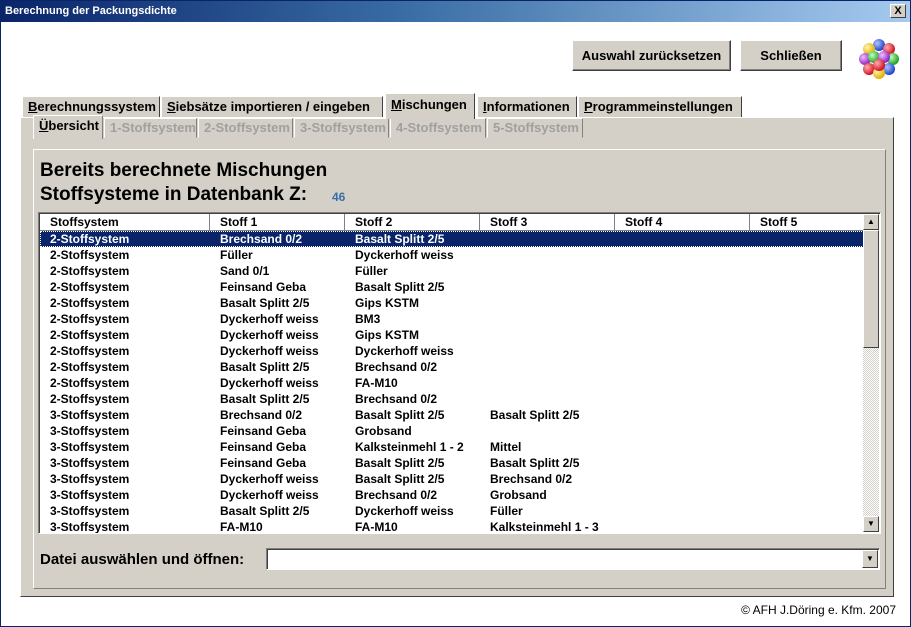 The height and width of the screenshot is (627, 911). Describe the element at coordinates (245, 128) in the screenshot. I see `subtab-2-stoffsystem: 2-Stoffsystem` at that location.